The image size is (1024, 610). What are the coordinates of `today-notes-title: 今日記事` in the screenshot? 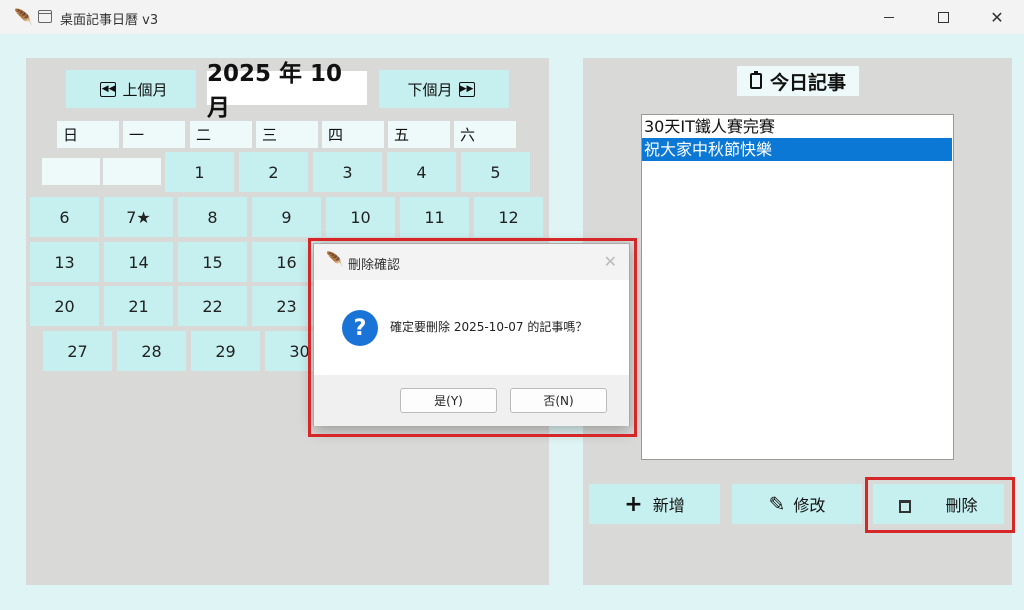 It's located at (798, 81).